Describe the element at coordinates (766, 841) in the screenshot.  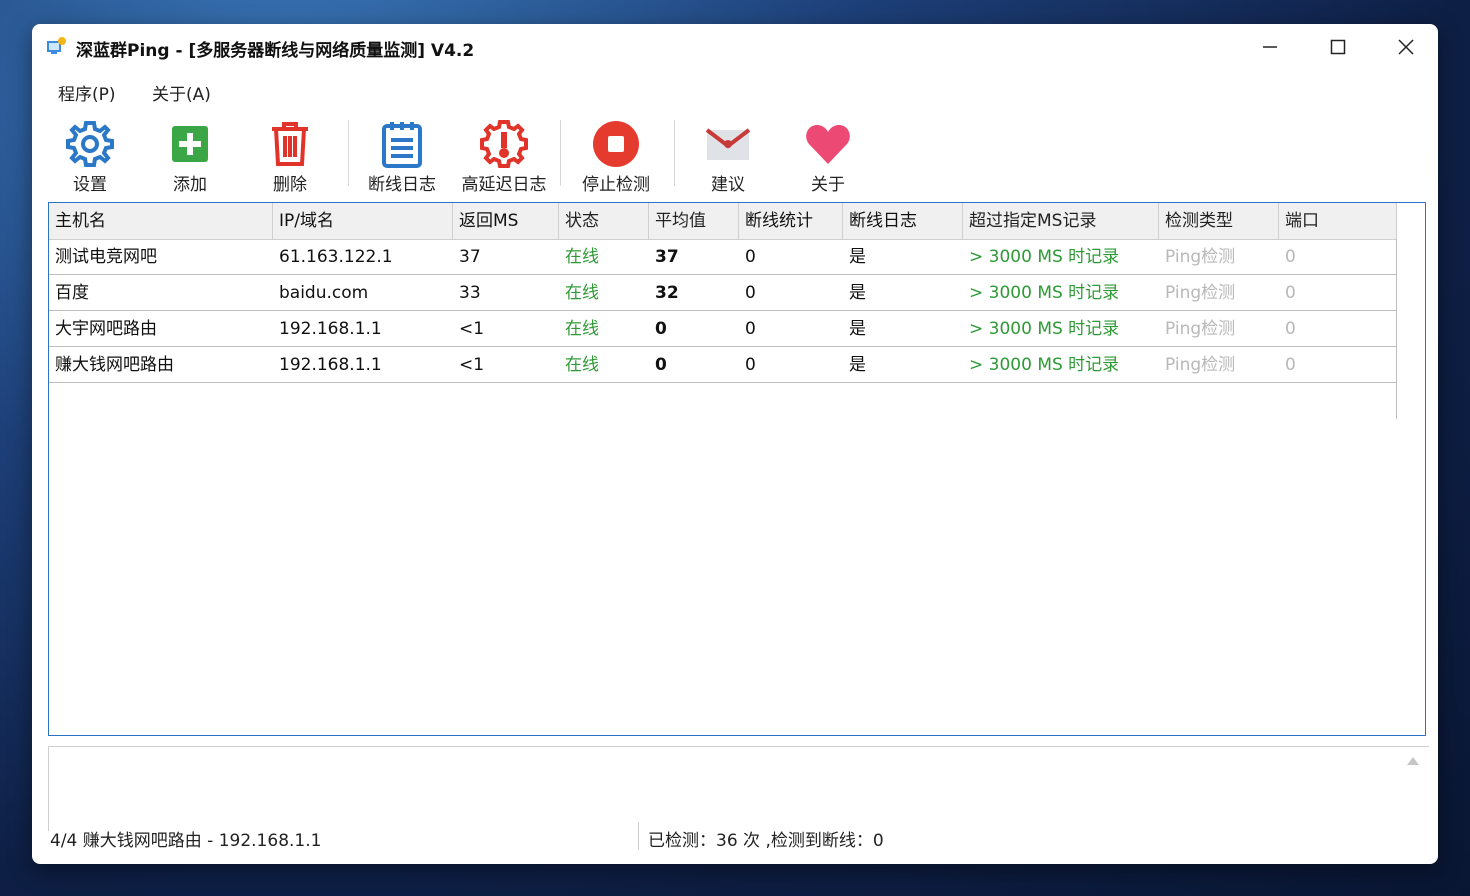
I see `status-check-count: 已检测：36 次 ,检测到断线：0` at that location.